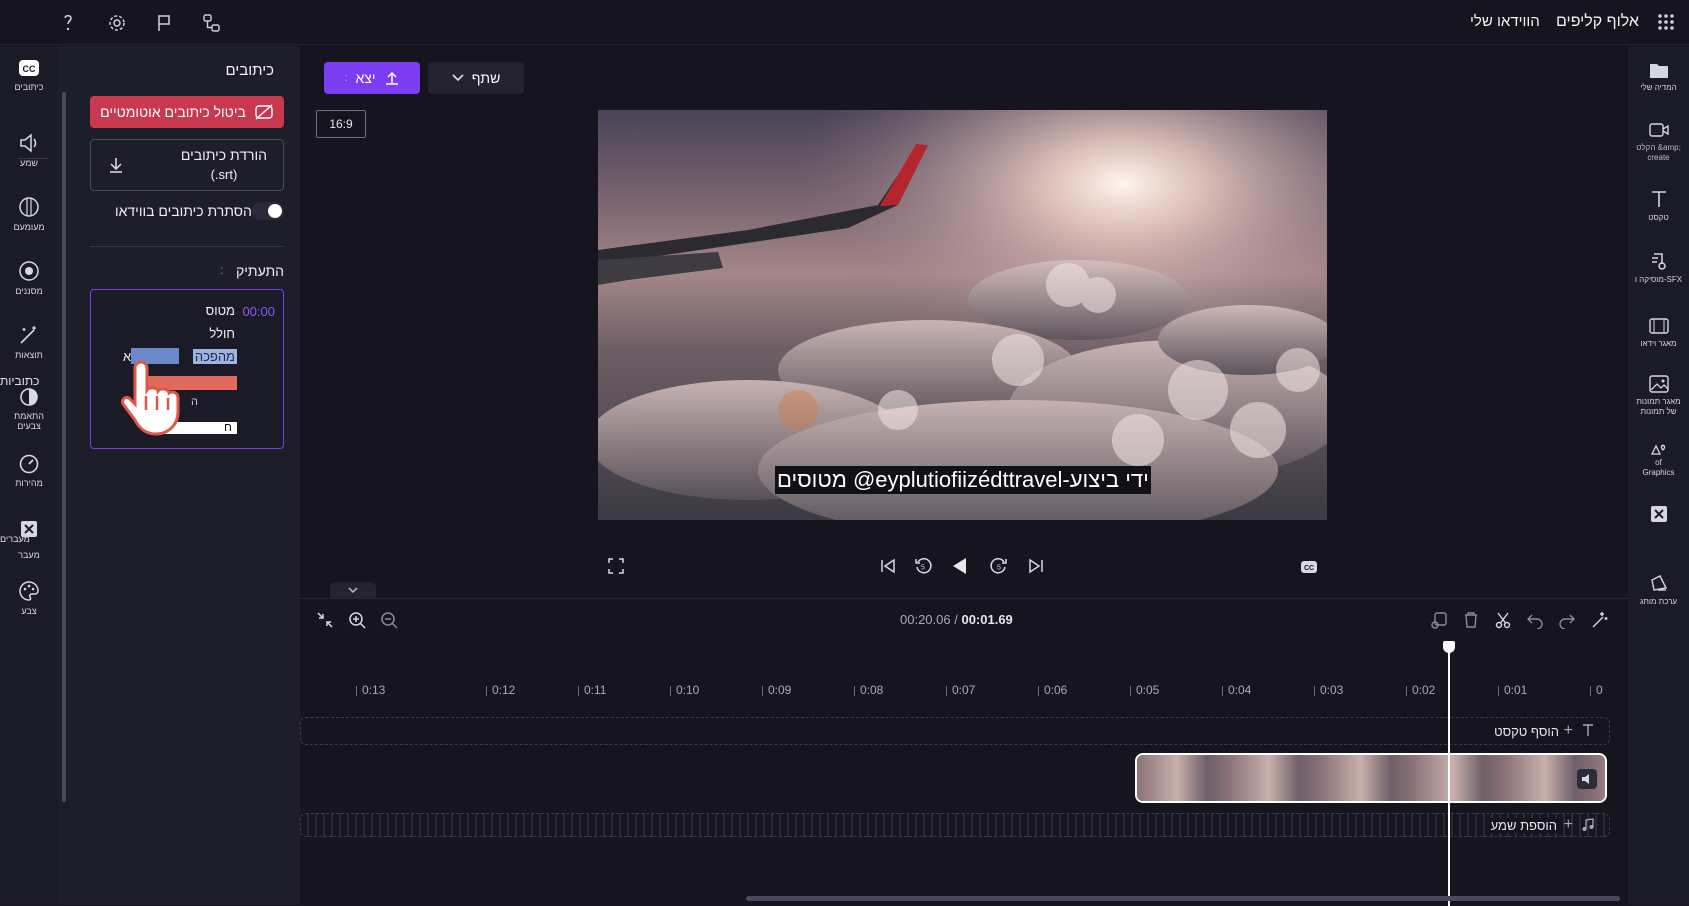 The width and height of the screenshot is (1689, 906). I want to click on transcript-title: התעתיק, so click(260, 271).